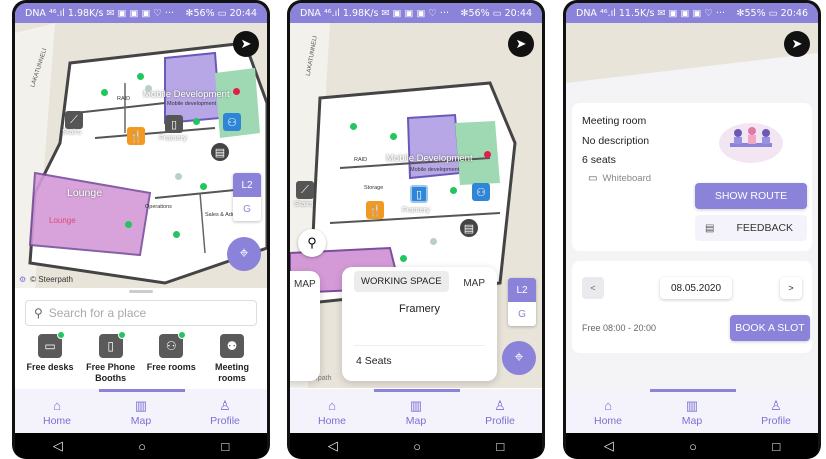 This screenshot has width=826, height=459. Describe the element at coordinates (305, 326) in the screenshot. I see `adjacent-card: MAP` at that location.